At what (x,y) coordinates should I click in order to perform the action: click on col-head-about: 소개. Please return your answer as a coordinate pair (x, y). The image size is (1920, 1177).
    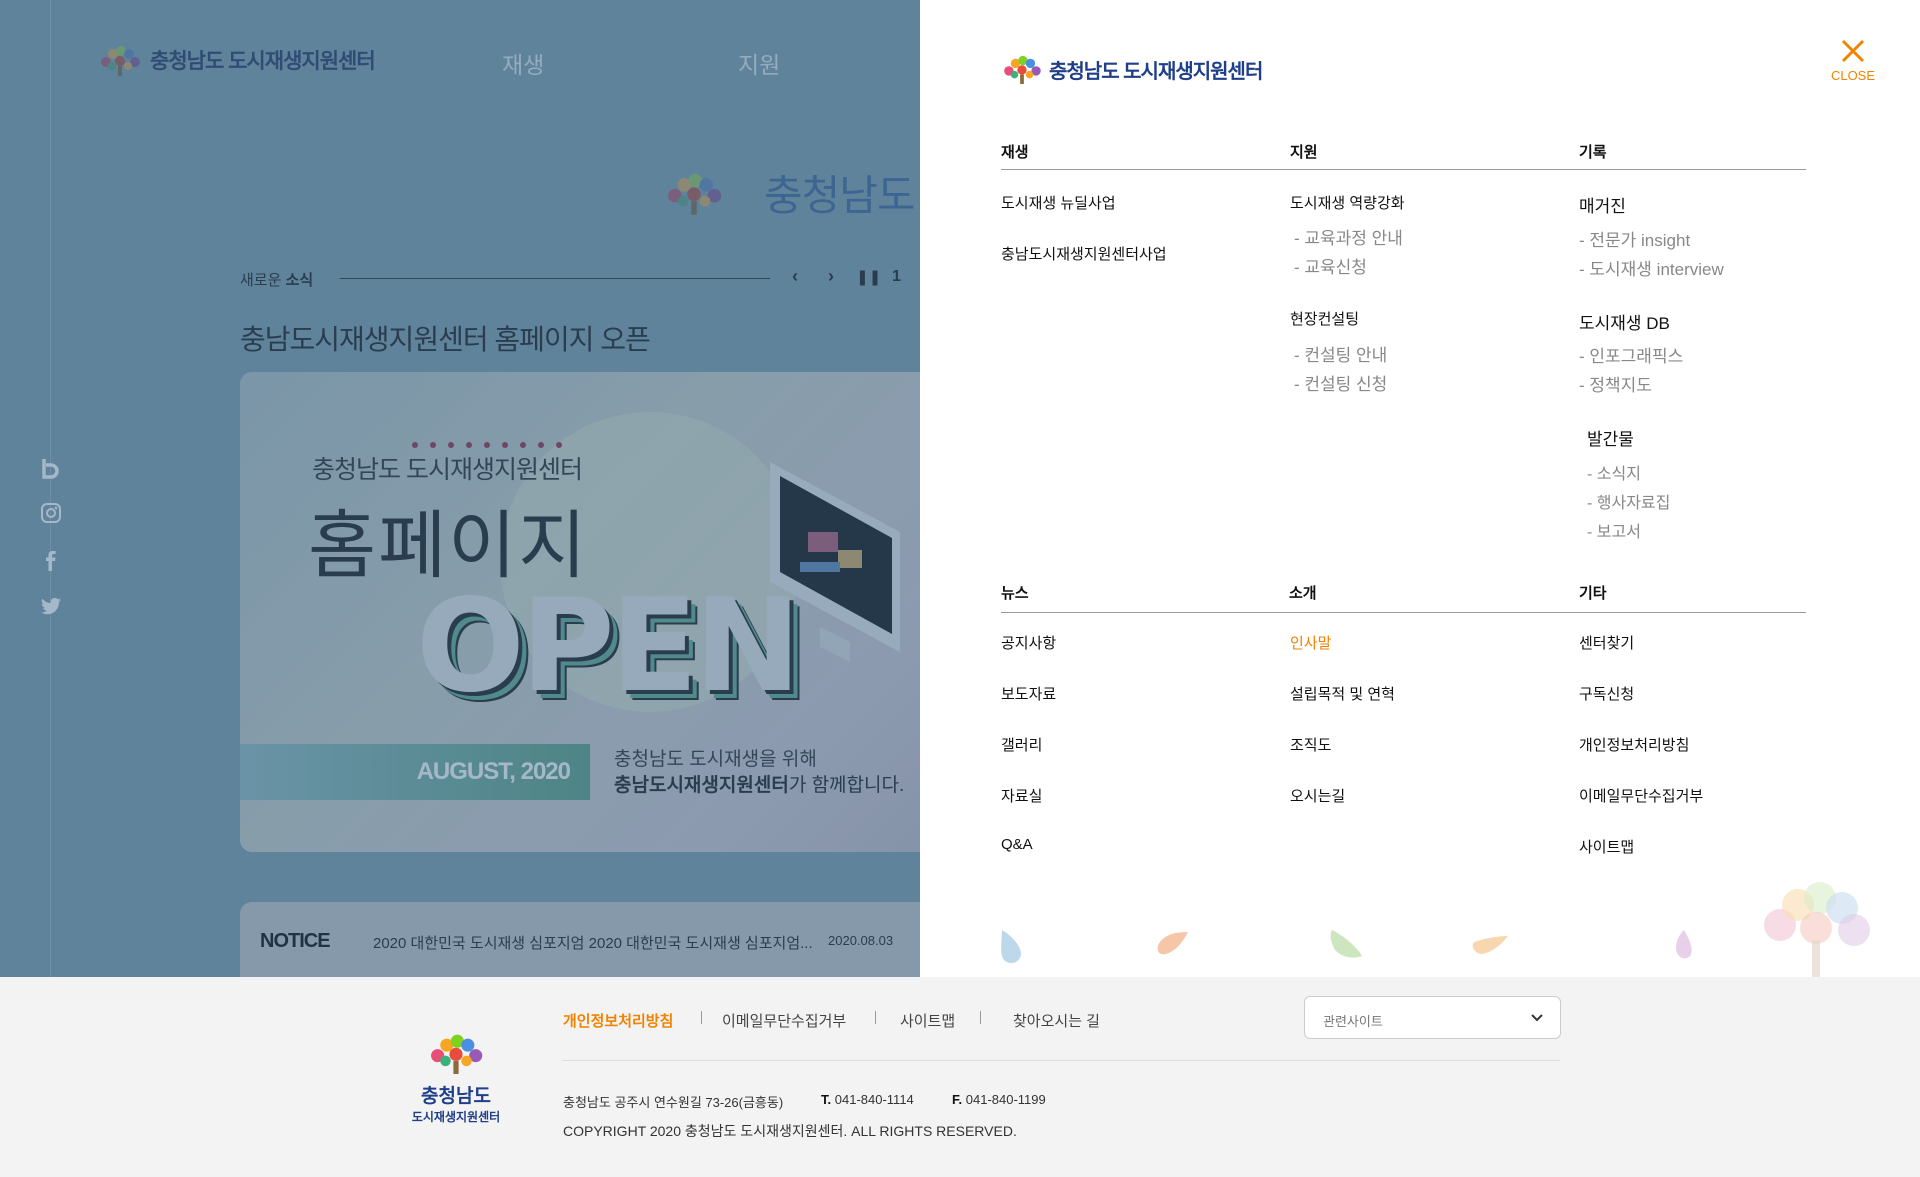
    Looking at the image, I should click on (1303, 593).